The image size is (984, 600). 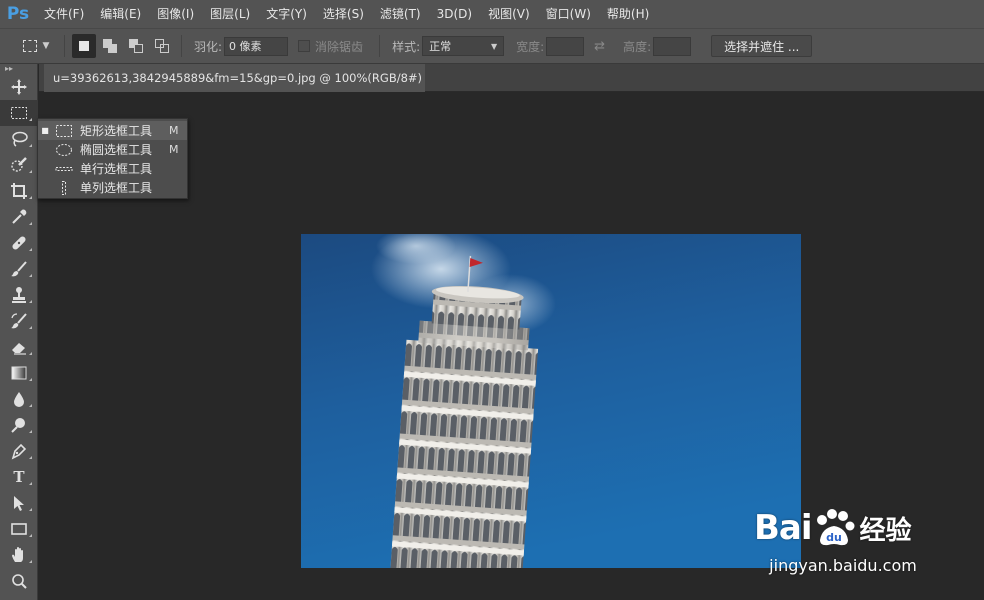 I want to click on rectangular-marquee-tool, so click(x=19, y=113).